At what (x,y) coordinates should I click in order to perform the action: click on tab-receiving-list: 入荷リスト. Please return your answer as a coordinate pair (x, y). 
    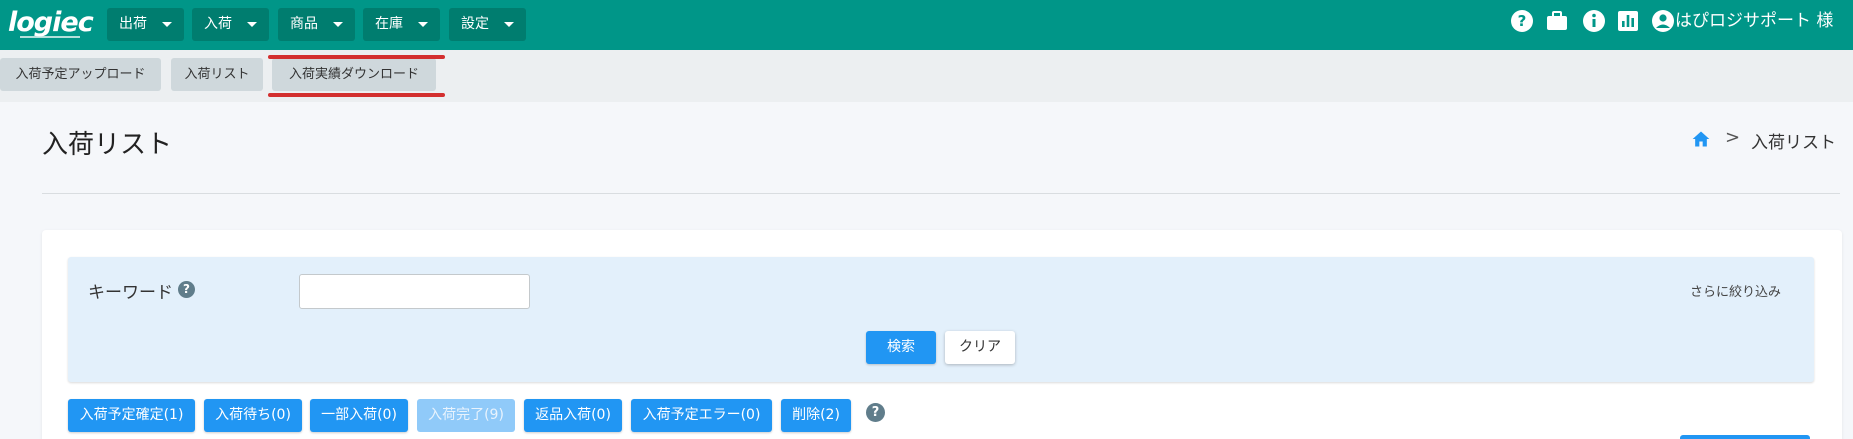
    Looking at the image, I should click on (217, 74).